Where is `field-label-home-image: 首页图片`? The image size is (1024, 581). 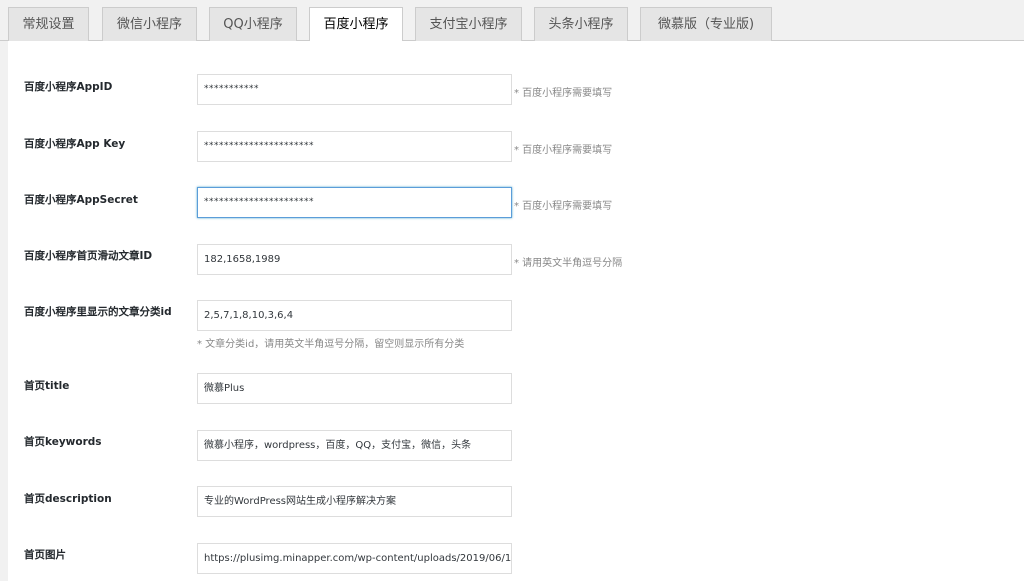 field-label-home-image: 首页图片 is located at coordinates (45, 555).